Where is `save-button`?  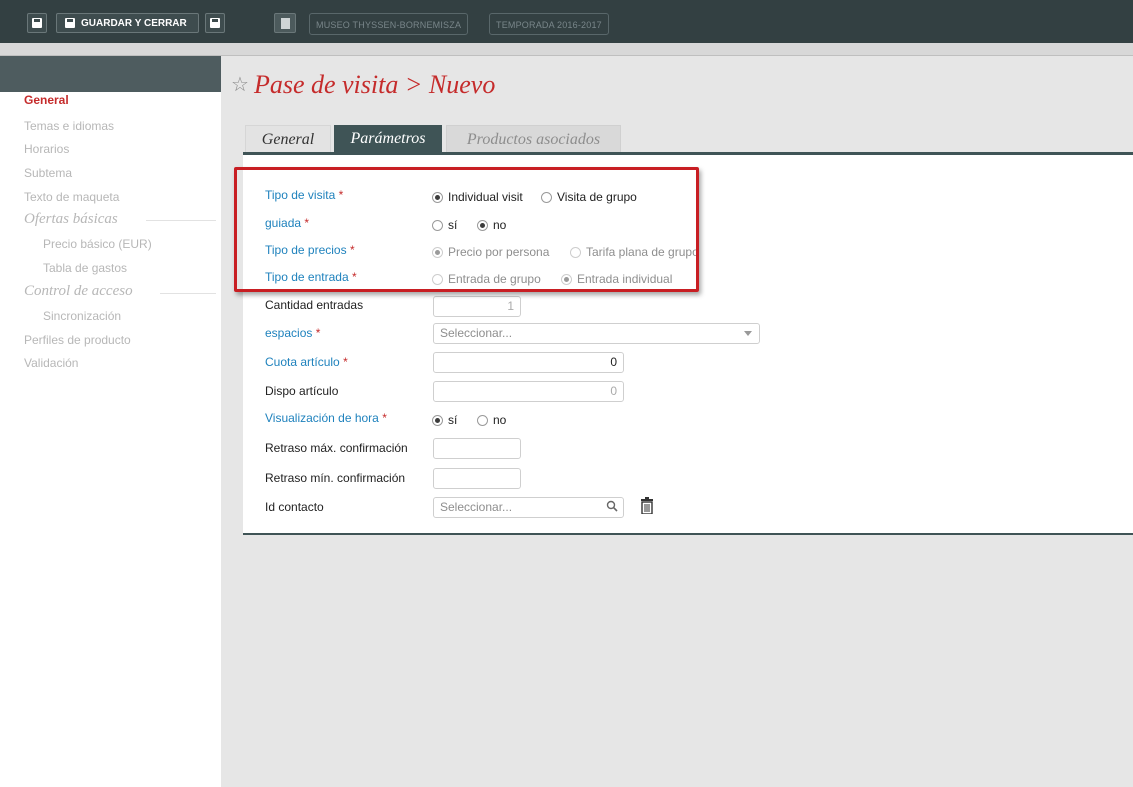 save-button is located at coordinates (37, 23).